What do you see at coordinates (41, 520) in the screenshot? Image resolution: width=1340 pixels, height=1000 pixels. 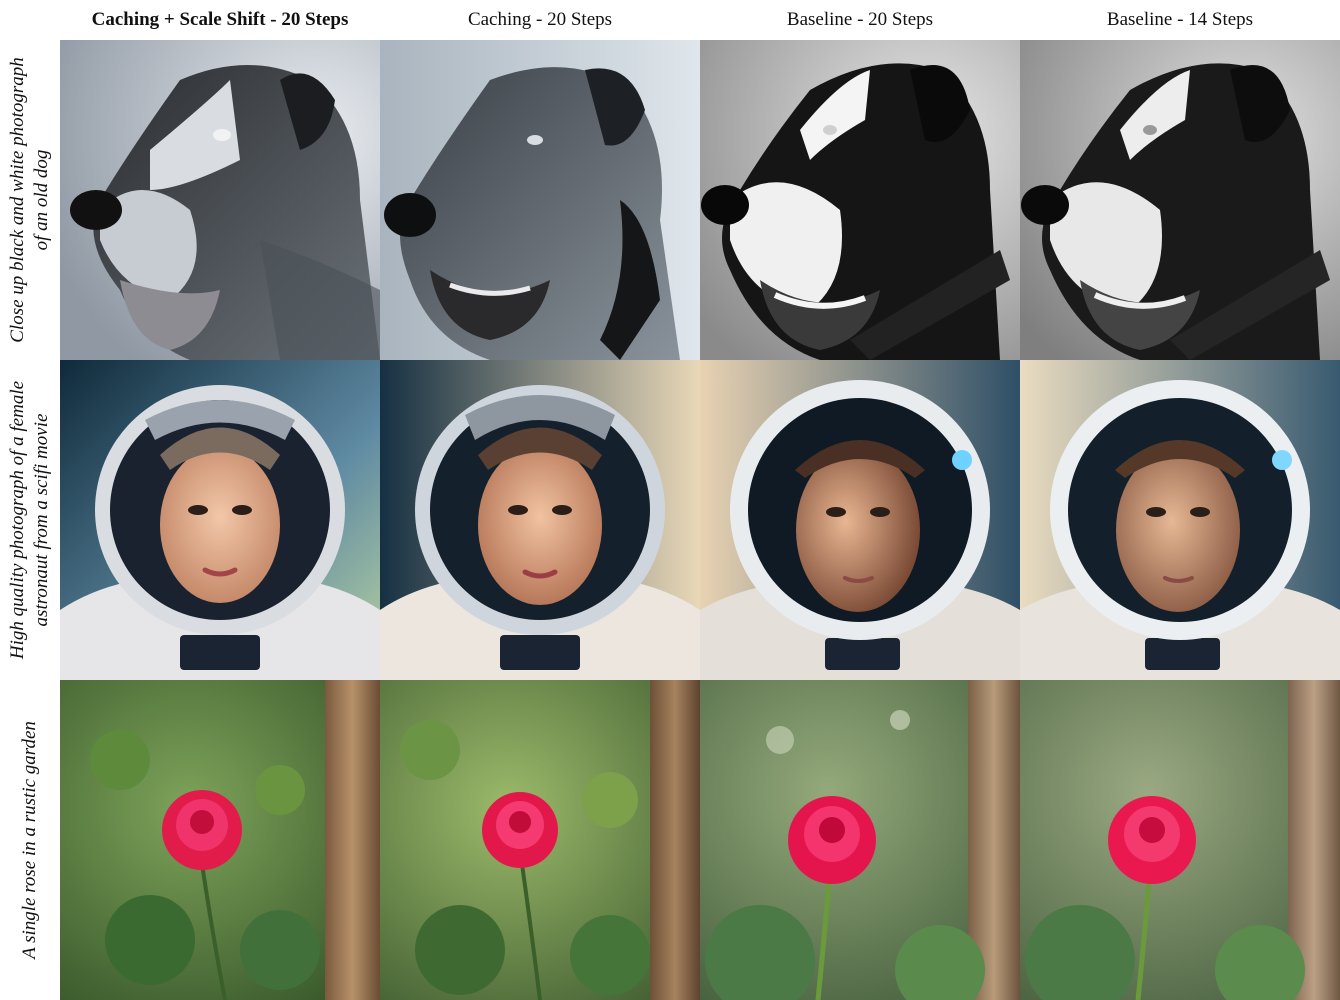 I see `row-label-astronaut-line2: astronaut from a scifi movie` at bounding box center [41, 520].